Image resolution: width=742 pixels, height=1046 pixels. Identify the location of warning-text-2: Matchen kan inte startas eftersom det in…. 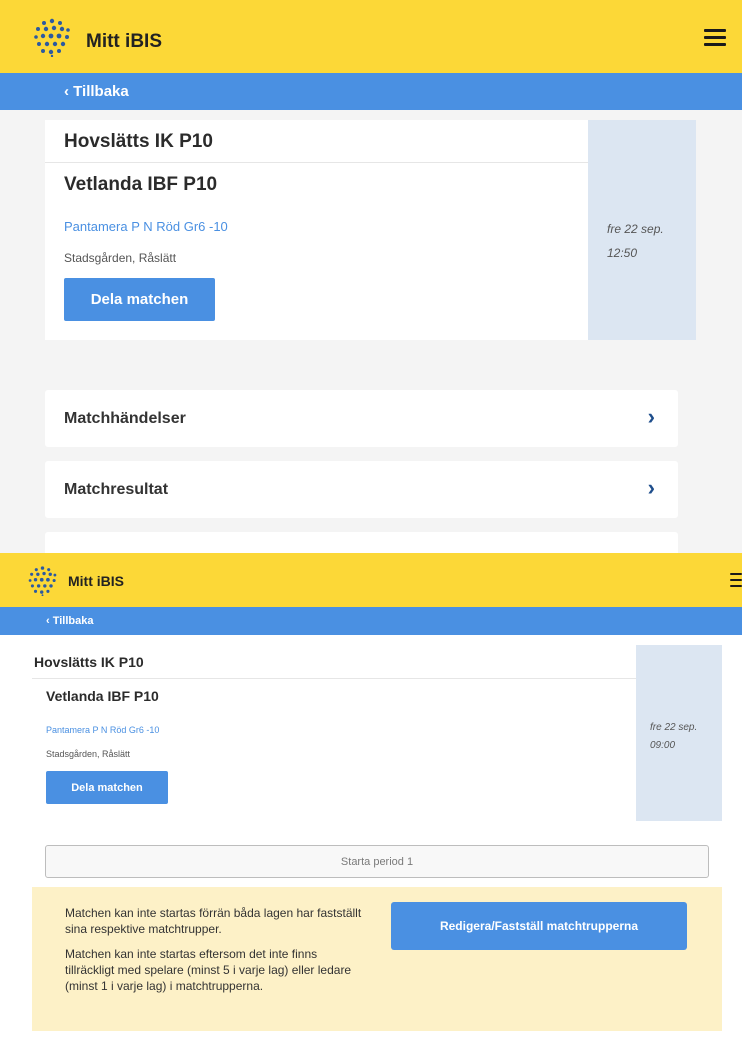
(208, 970).